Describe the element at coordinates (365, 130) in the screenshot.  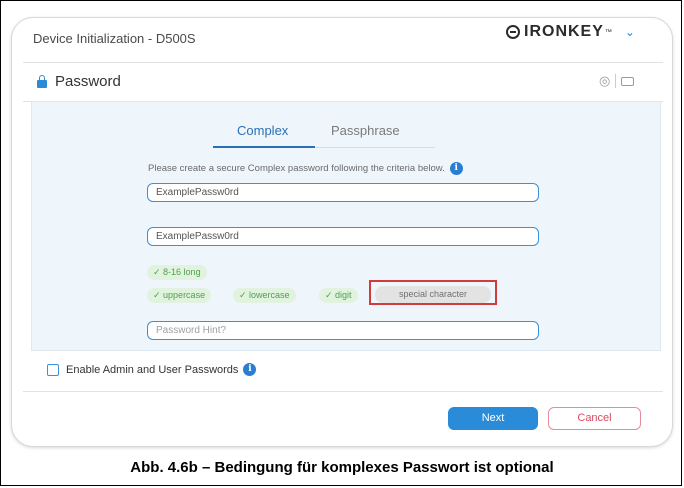
I see `tab-passphrase: Passphrase` at that location.